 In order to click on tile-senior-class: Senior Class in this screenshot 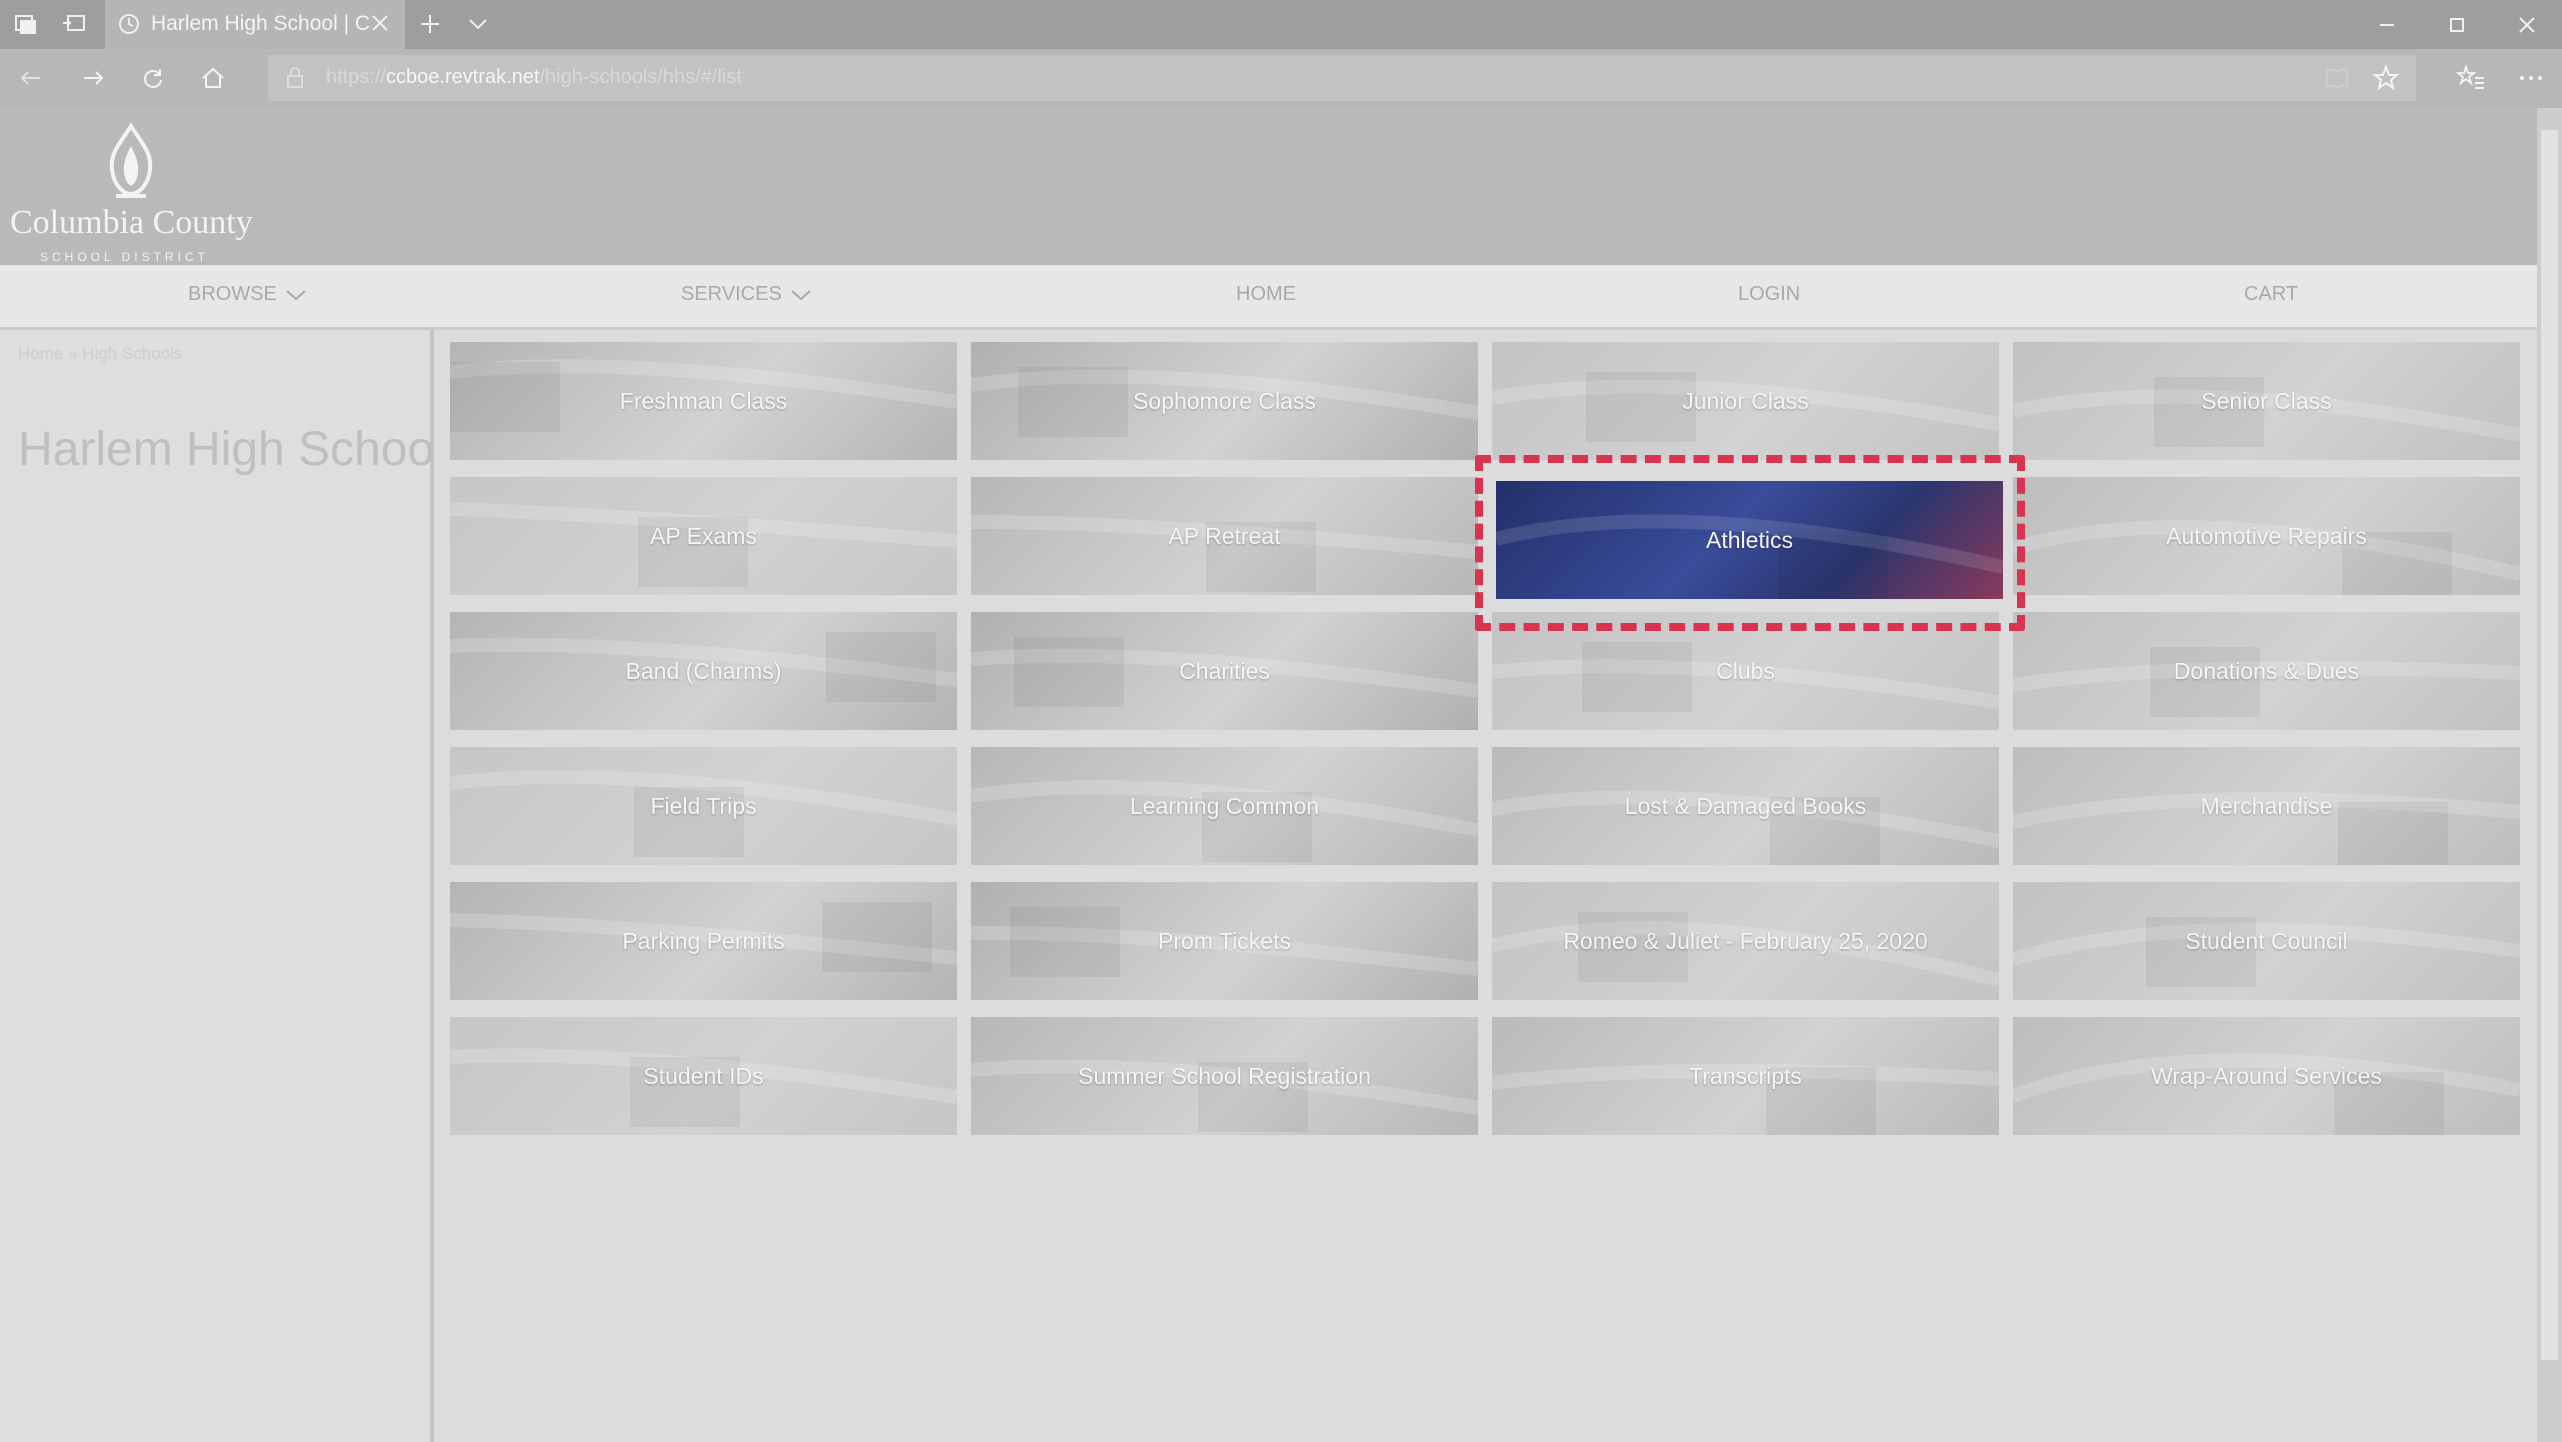, I will do `click(2266, 401)`.